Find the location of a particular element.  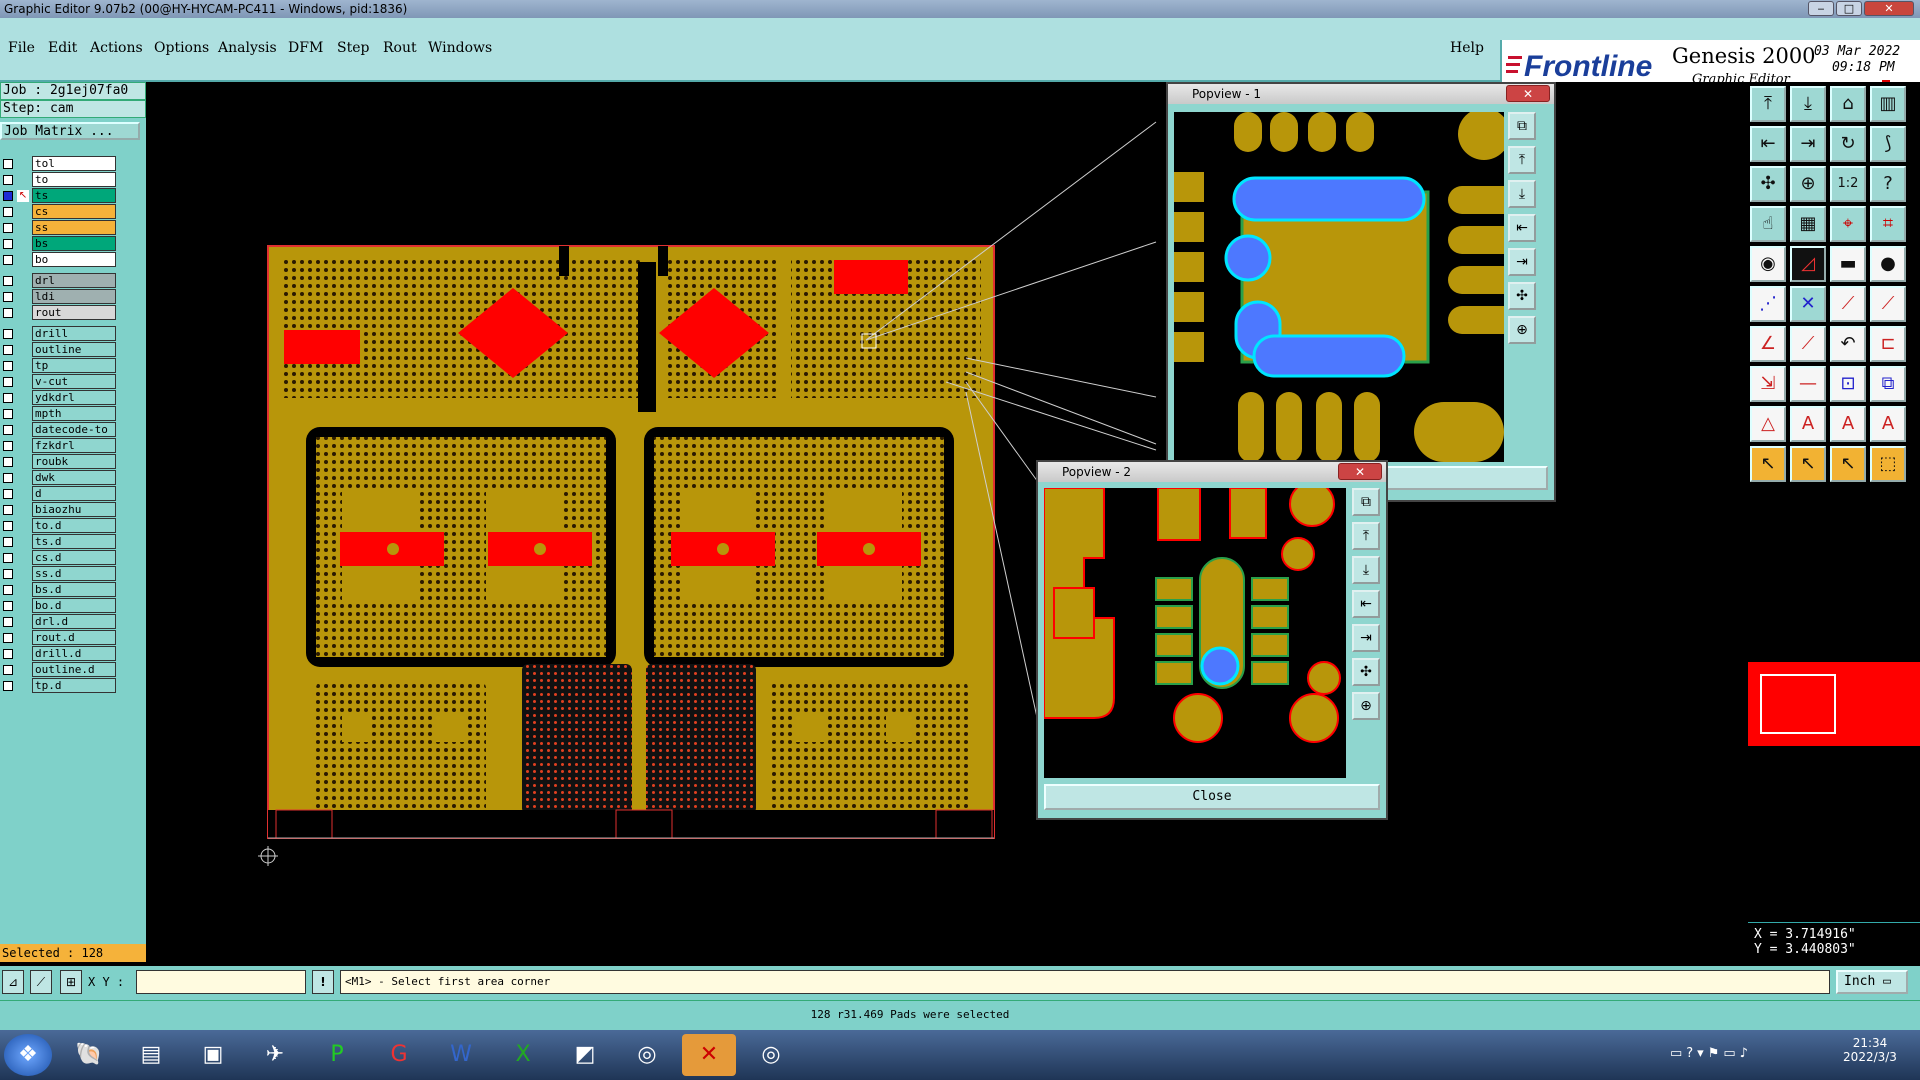

step-icon: ⟆ is located at coordinates (1888, 144).